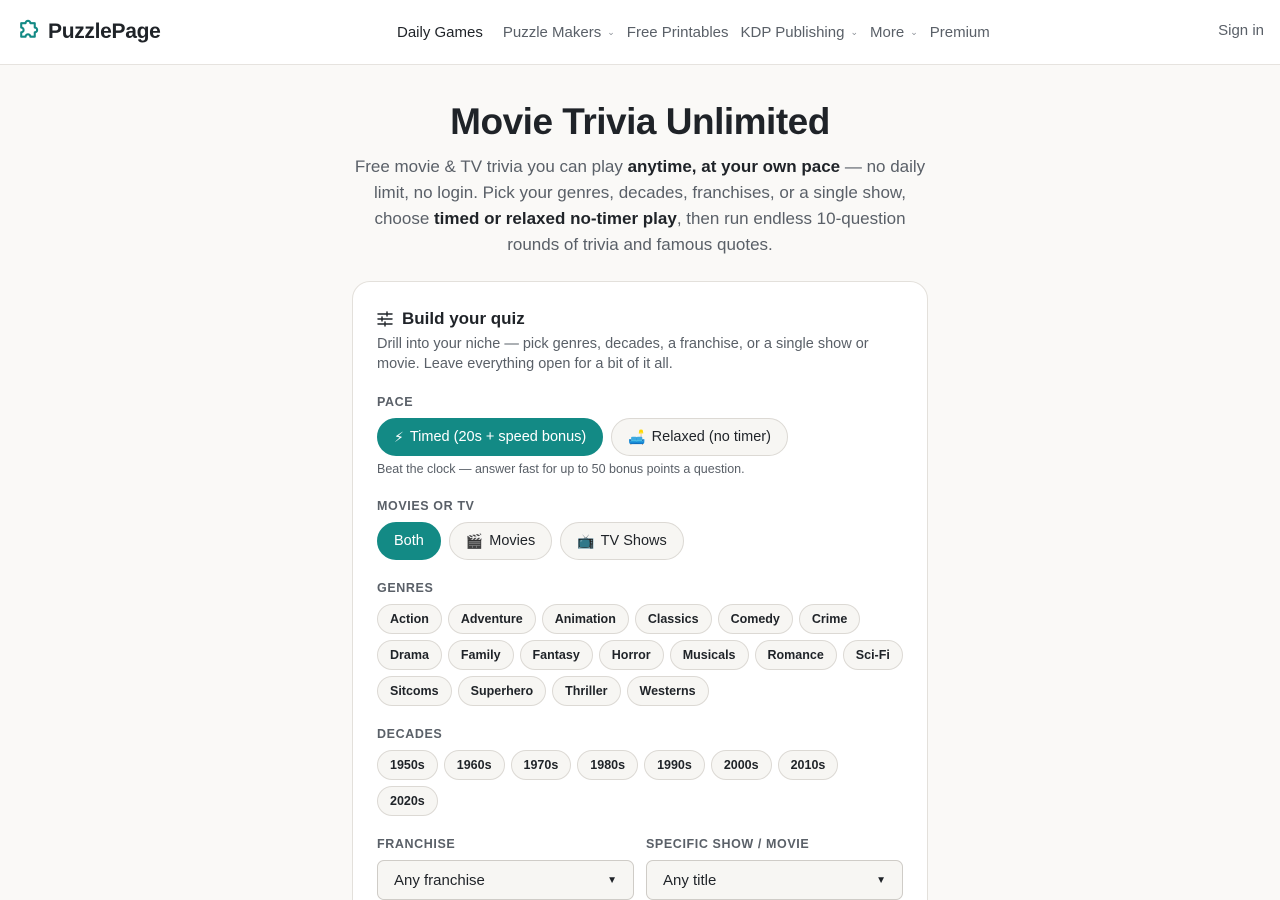 The image size is (1280, 900). I want to click on nav-item-label: Daily Games, so click(440, 32).